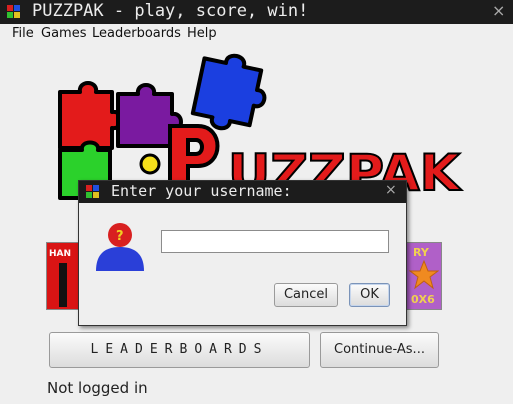 The width and height of the screenshot is (513, 404). Describe the element at coordinates (63, 33) in the screenshot. I see `menu-games: Games` at that location.